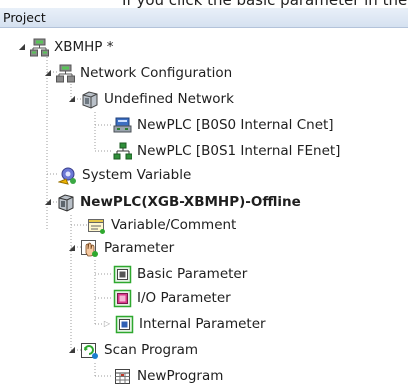  I want to click on tree-node-label: Internal Parameter, so click(202, 324).